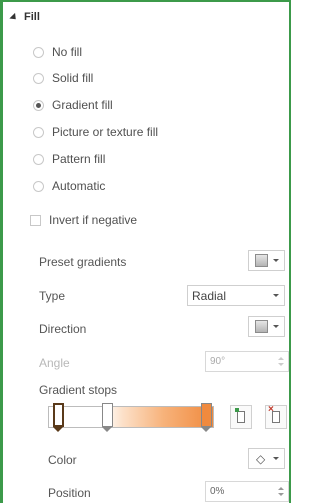 The image size is (320, 503). I want to click on fill-option-label: No fill, so click(67, 52).